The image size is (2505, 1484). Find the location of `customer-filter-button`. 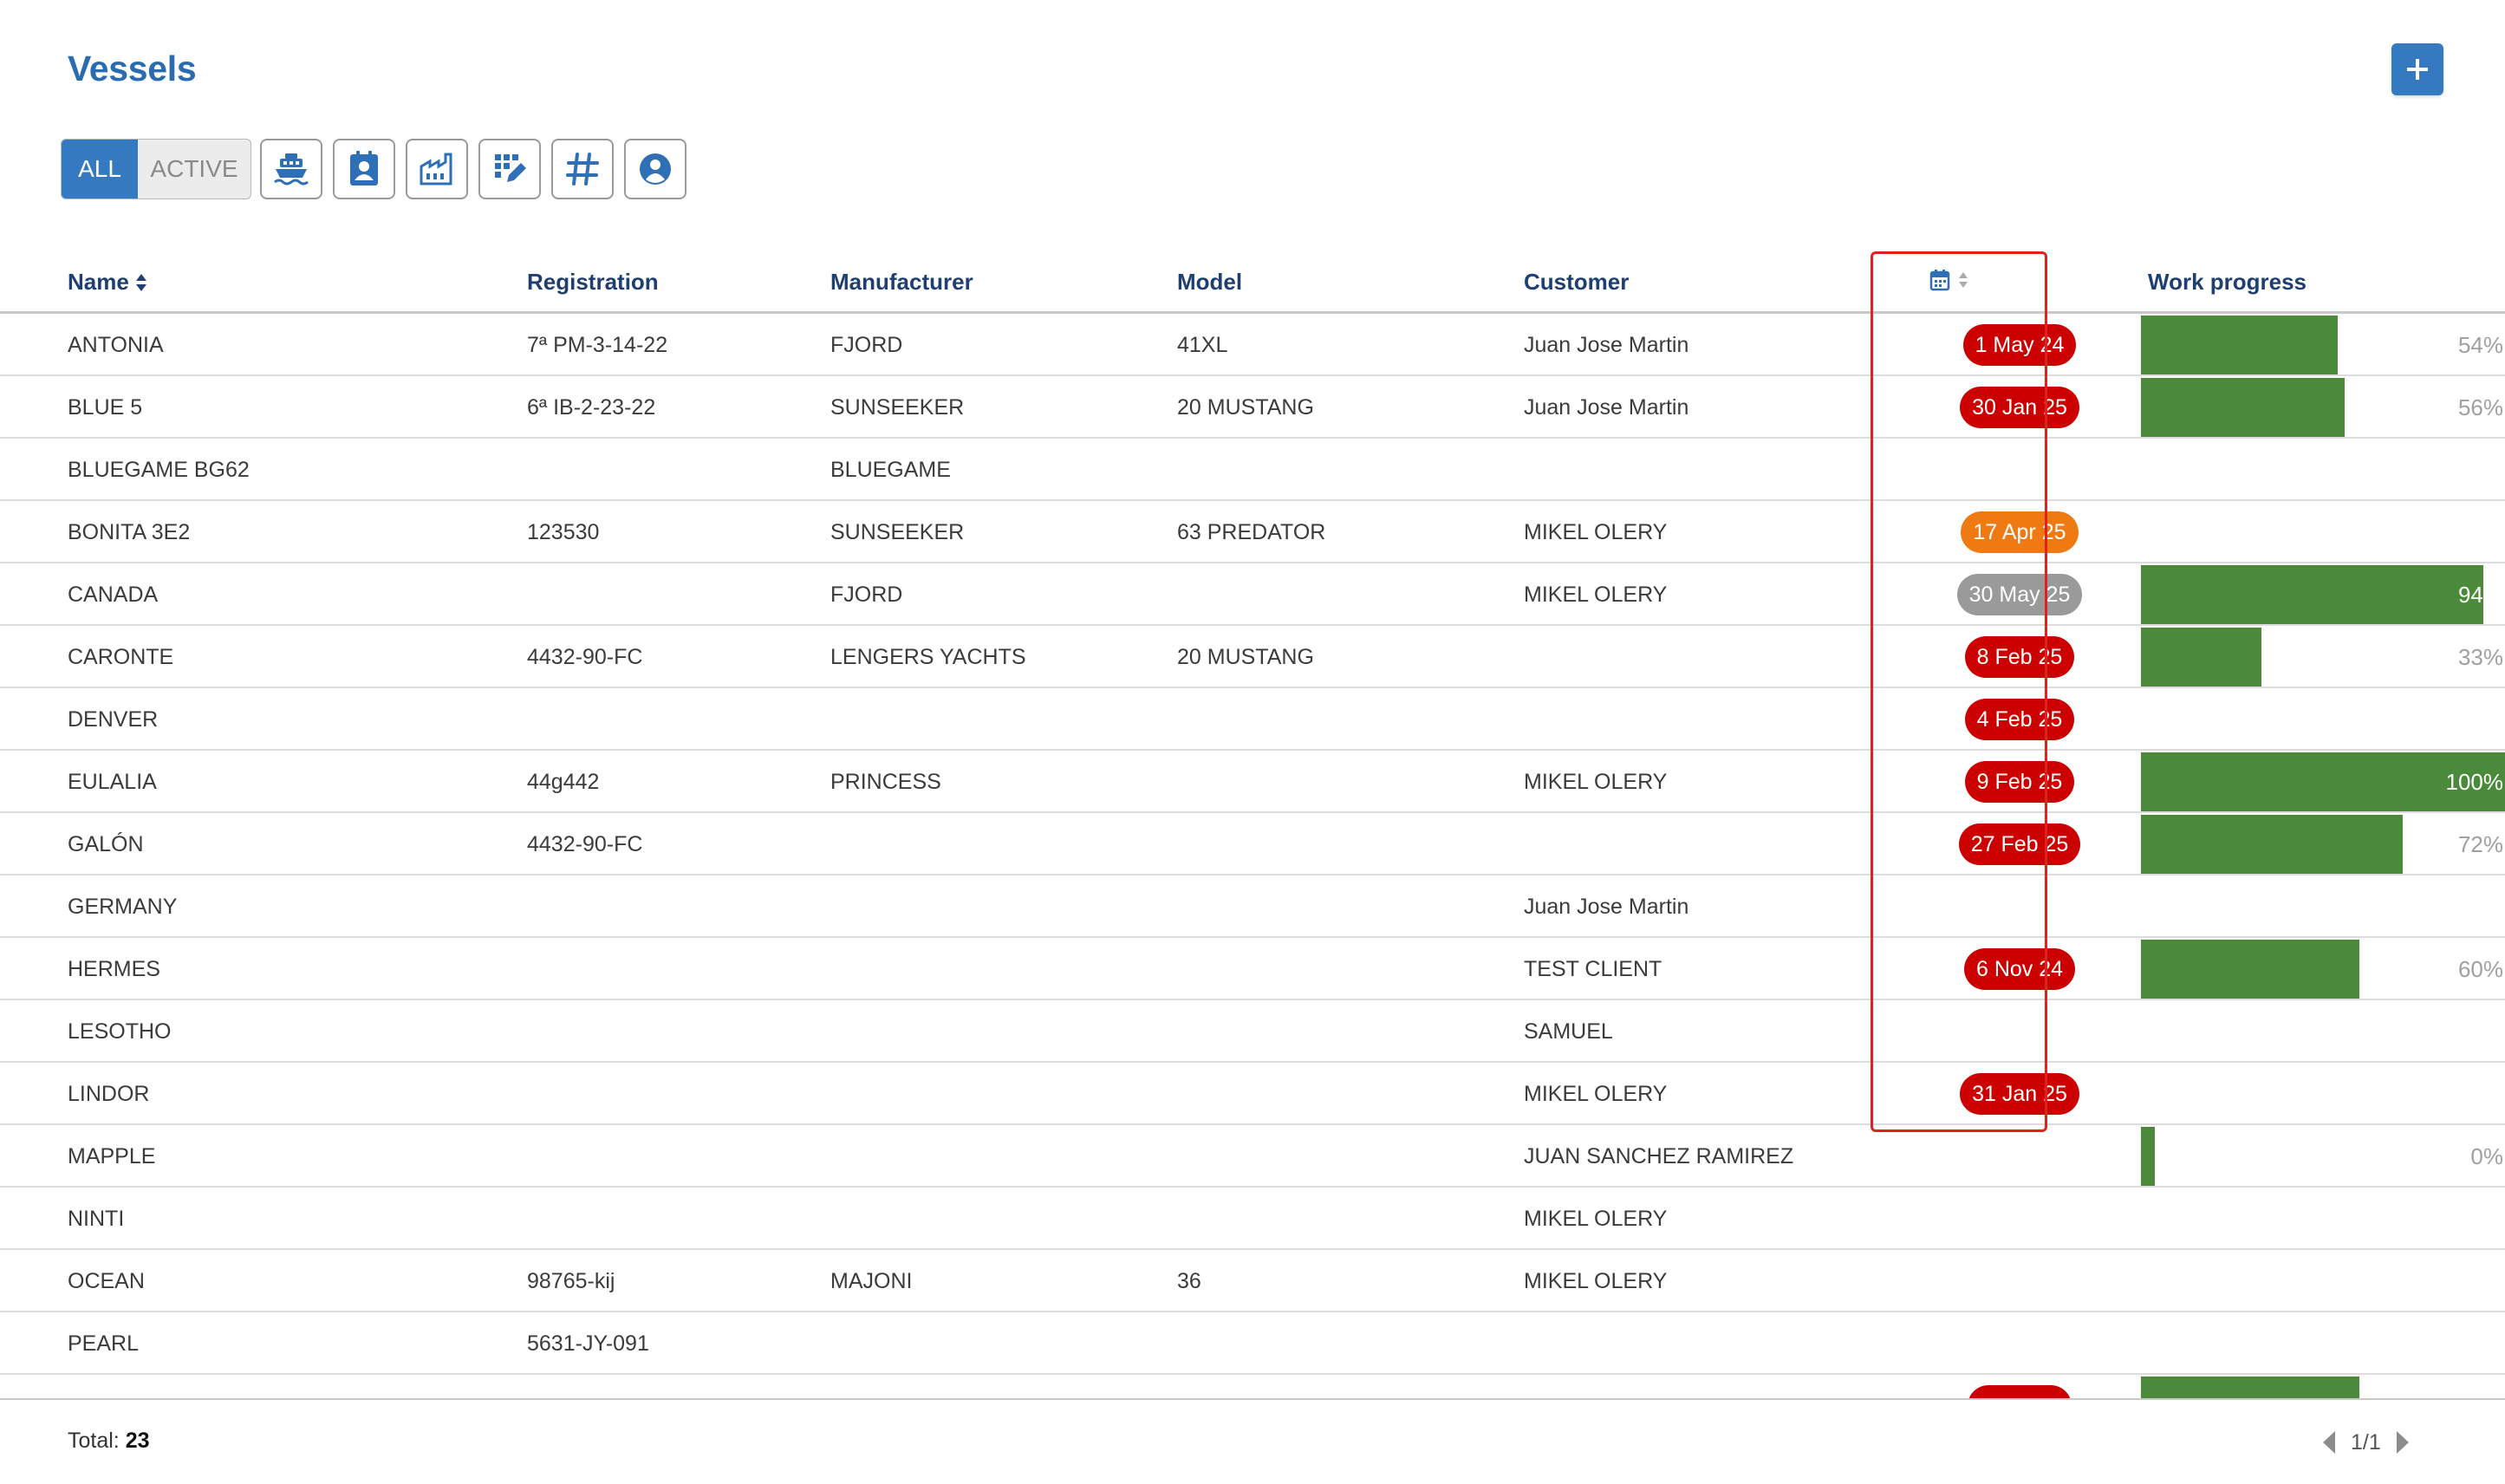

customer-filter-button is located at coordinates (655, 169).